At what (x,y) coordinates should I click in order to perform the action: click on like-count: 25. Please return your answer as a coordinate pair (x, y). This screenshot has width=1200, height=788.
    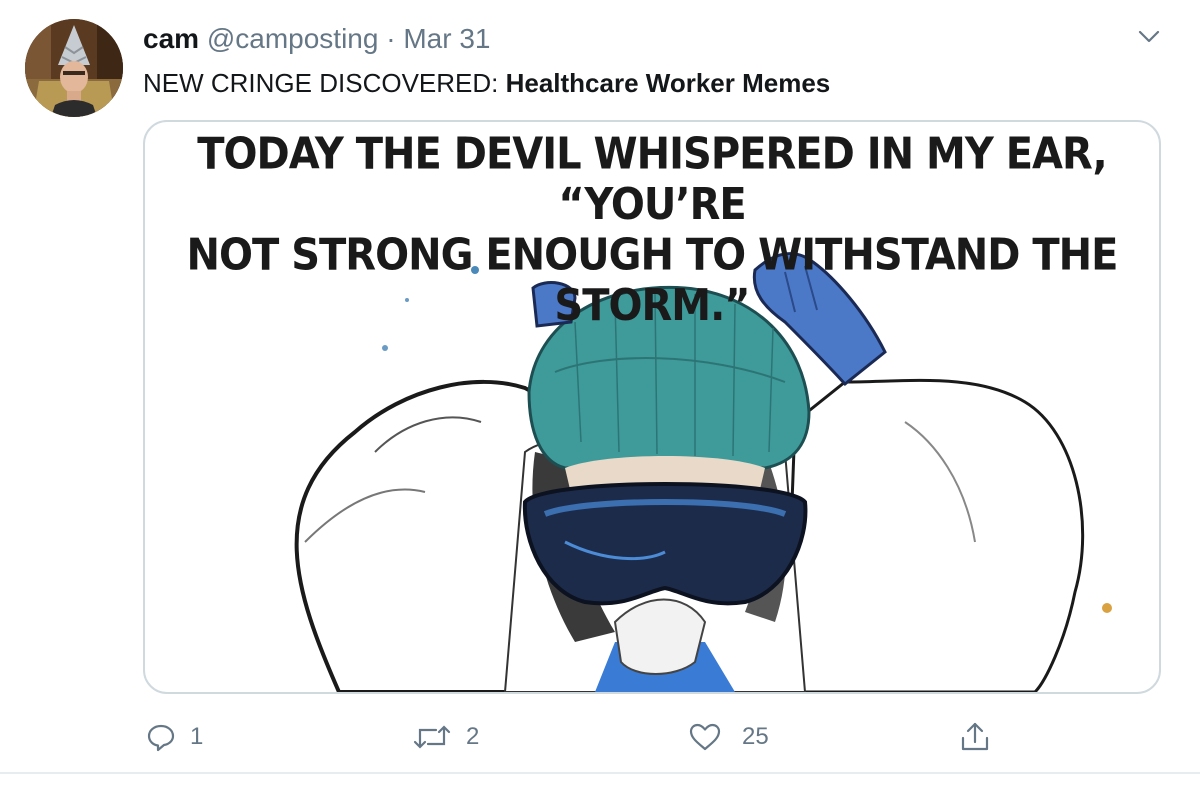
    Looking at the image, I should click on (755, 736).